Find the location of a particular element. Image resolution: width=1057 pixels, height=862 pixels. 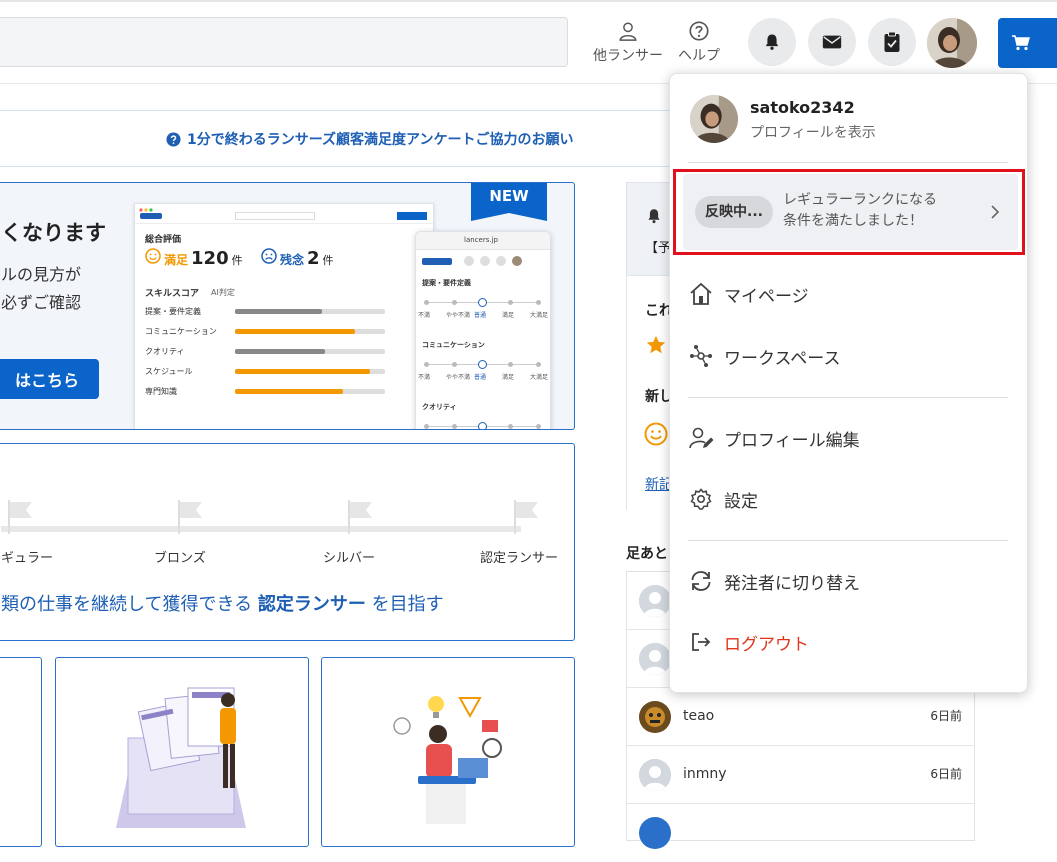

mock-topbar is located at coordinates (284, 214).